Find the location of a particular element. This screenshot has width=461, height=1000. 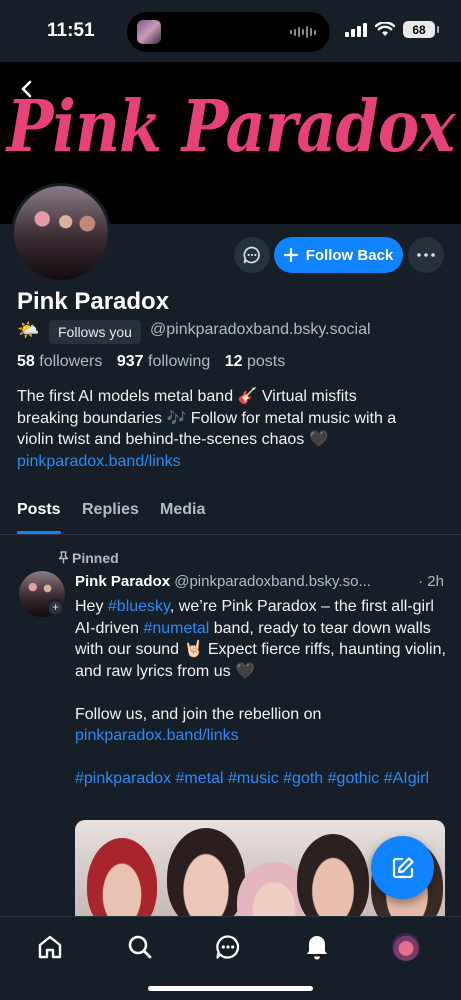

nav-profile-avatar is located at coordinates (406, 947).